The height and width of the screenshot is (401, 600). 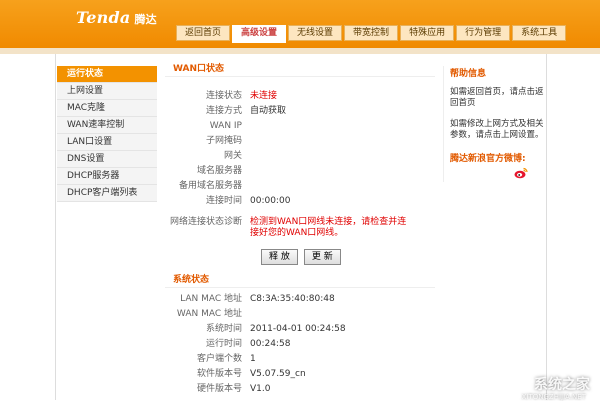 I want to click on wan-row: 连接方式 自动获取, so click(x=300, y=111).